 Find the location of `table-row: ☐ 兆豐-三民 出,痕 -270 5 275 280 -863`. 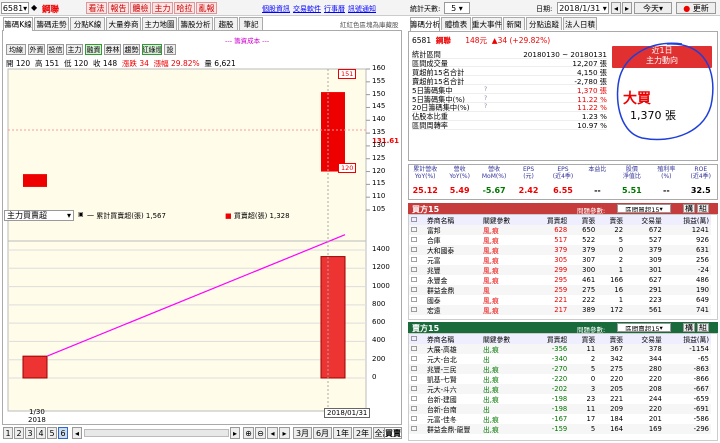

table-row: ☐ 兆豐-三民 出,痕 -270 5 275 280 -863 is located at coordinates (560, 369).